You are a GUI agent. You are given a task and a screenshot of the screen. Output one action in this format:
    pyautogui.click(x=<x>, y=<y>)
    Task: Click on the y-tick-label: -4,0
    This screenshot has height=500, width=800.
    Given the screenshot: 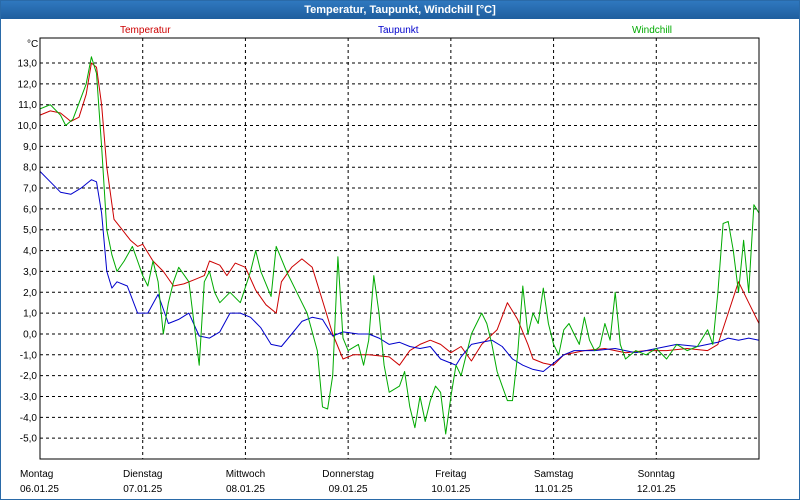 What is the action you would take?
    pyautogui.click(x=29, y=418)
    